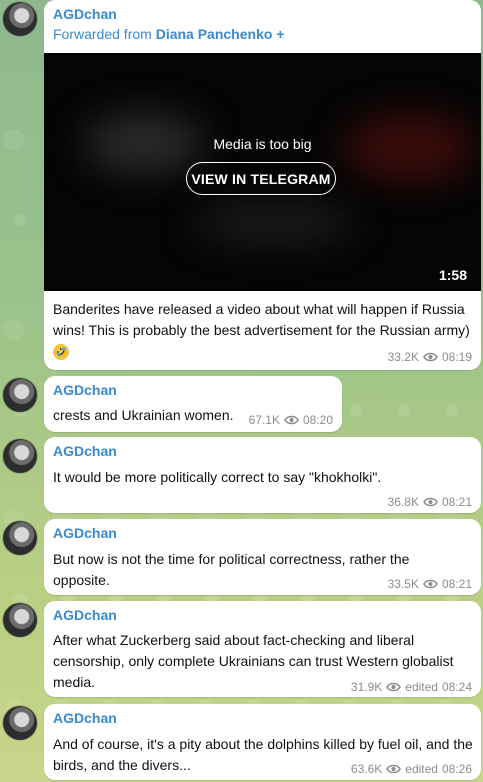 This screenshot has width=483, height=782. Describe the element at coordinates (61, 352) in the screenshot. I see `rofl-emoji: 🤣` at that location.